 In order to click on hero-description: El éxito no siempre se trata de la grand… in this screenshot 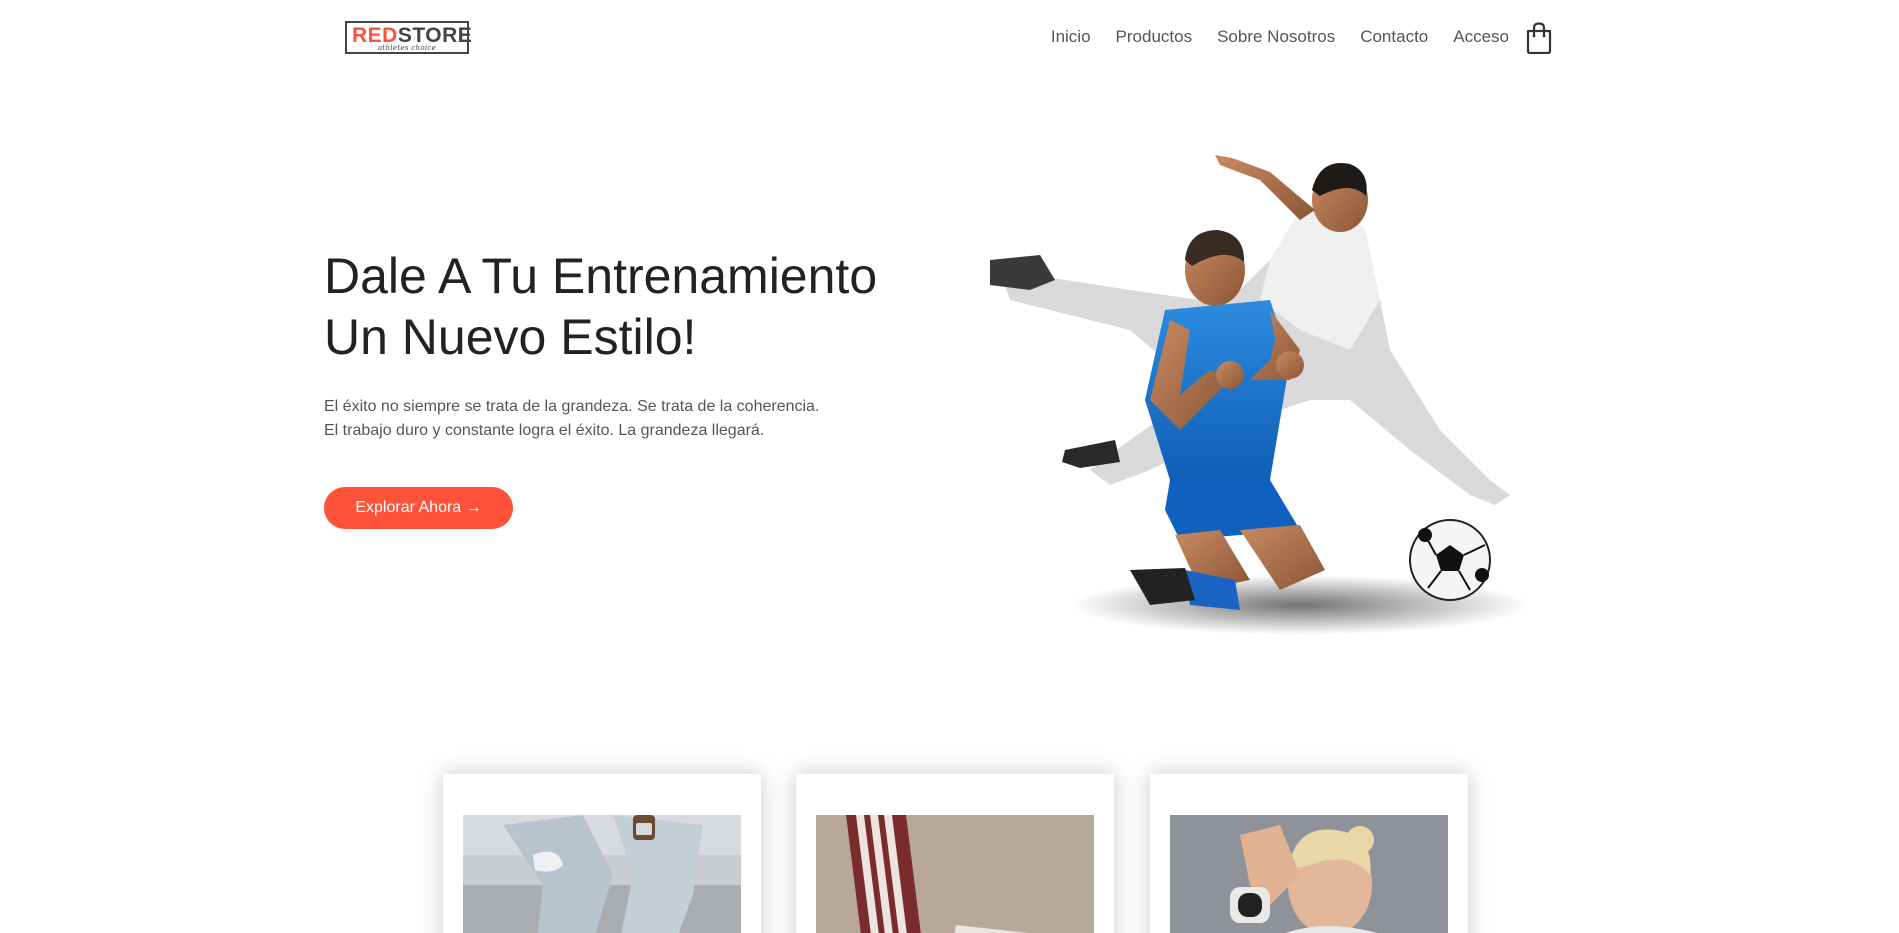, I will do `click(572, 418)`.